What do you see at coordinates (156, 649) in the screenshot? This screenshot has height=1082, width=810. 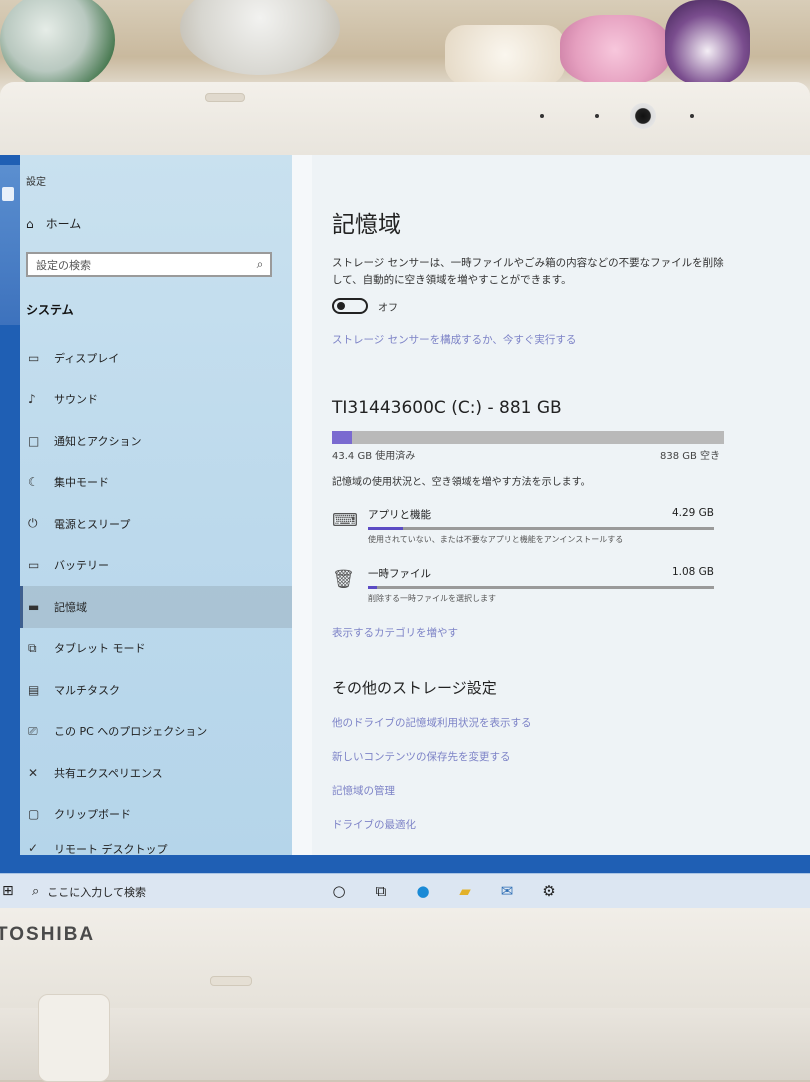 I see `sidebar-item-tablet: ⧉ タブレット モード` at bounding box center [156, 649].